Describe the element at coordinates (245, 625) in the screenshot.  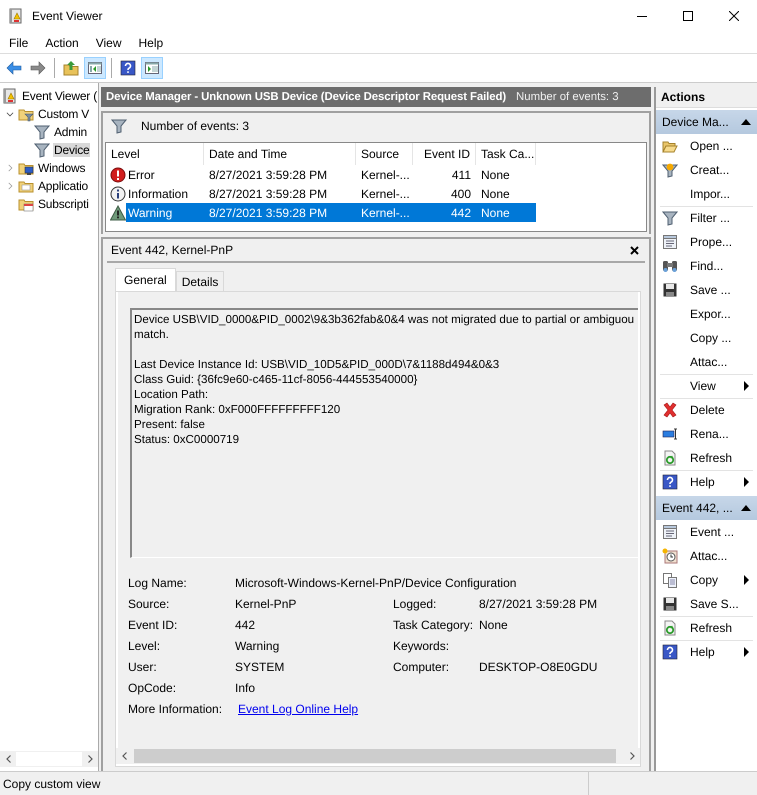
I see `field-value: 442` at that location.